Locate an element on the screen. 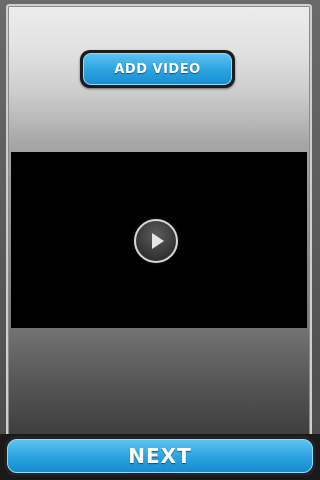  play-button is located at coordinates (156, 241).